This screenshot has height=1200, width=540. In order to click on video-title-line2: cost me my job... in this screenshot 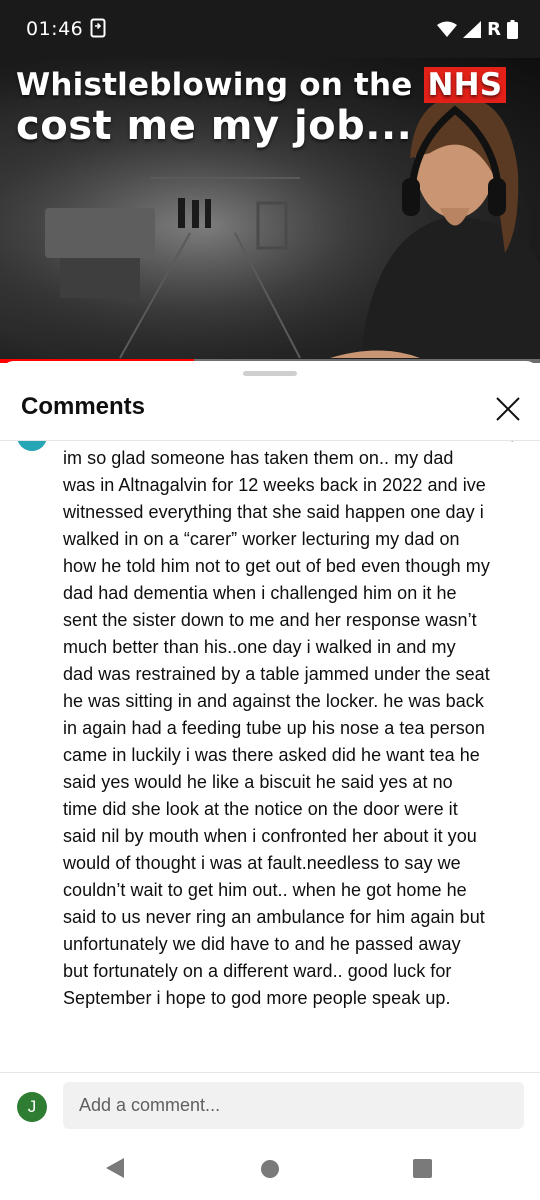, I will do `click(214, 126)`.